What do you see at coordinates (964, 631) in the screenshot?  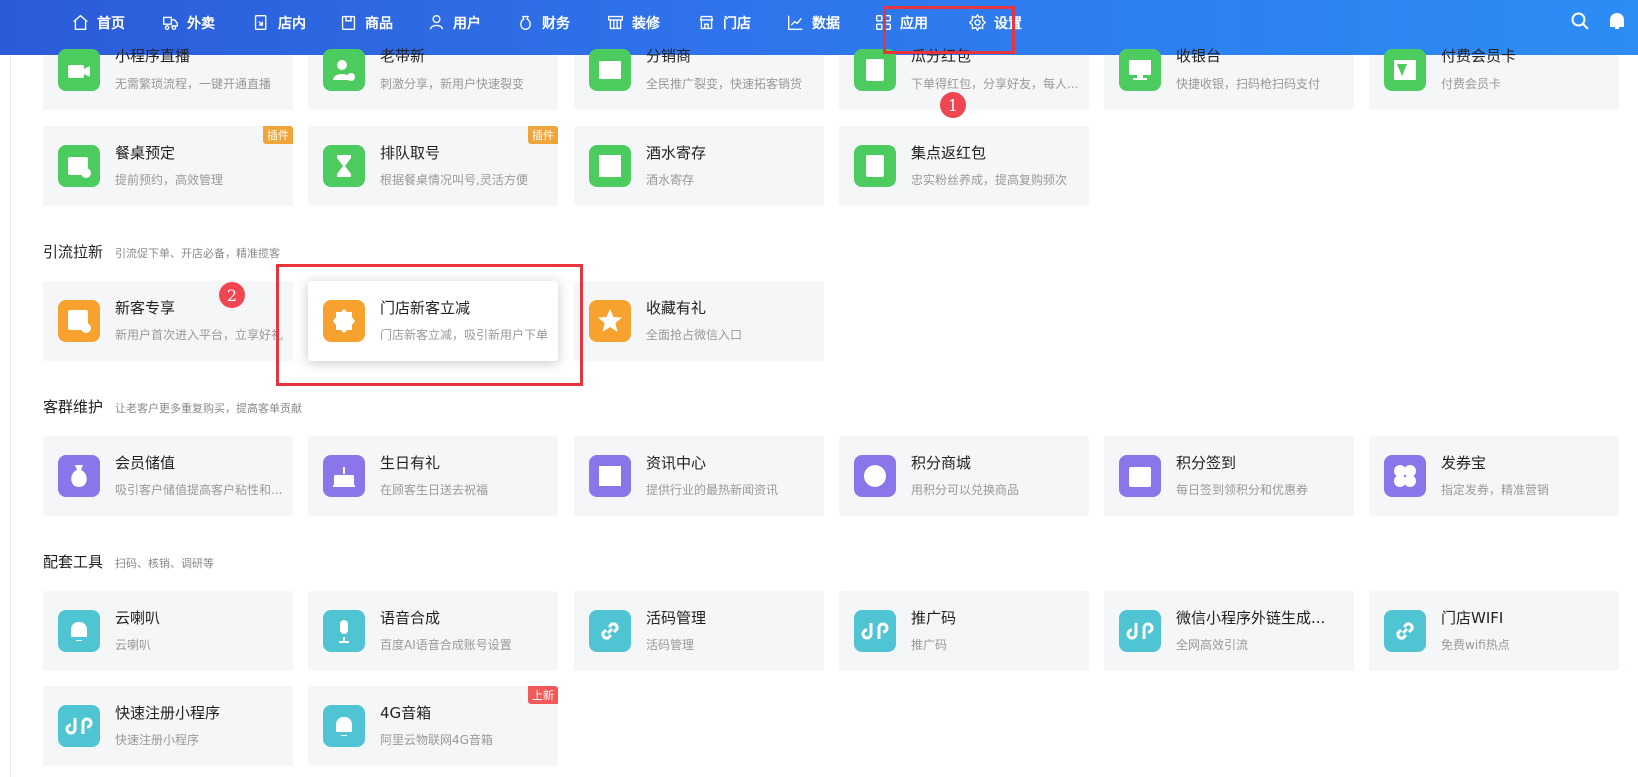 I see `app-card-promo-code: 推广码 推广码` at bounding box center [964, 631].